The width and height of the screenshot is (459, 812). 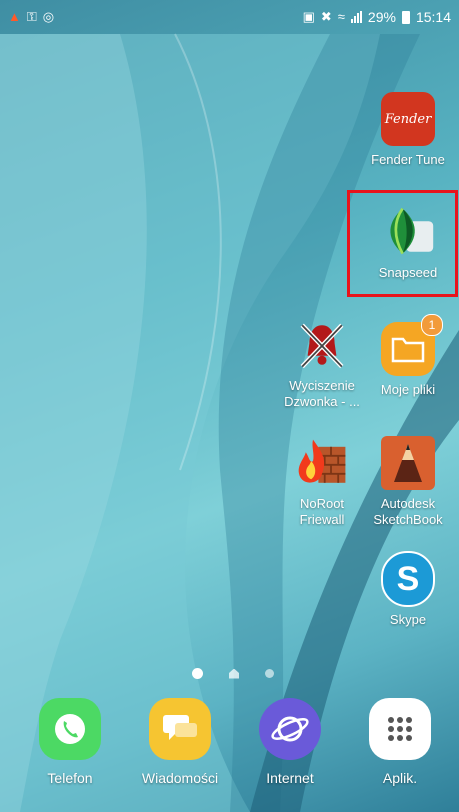 I want to click on phone-icon, so click(x=70, y=729).